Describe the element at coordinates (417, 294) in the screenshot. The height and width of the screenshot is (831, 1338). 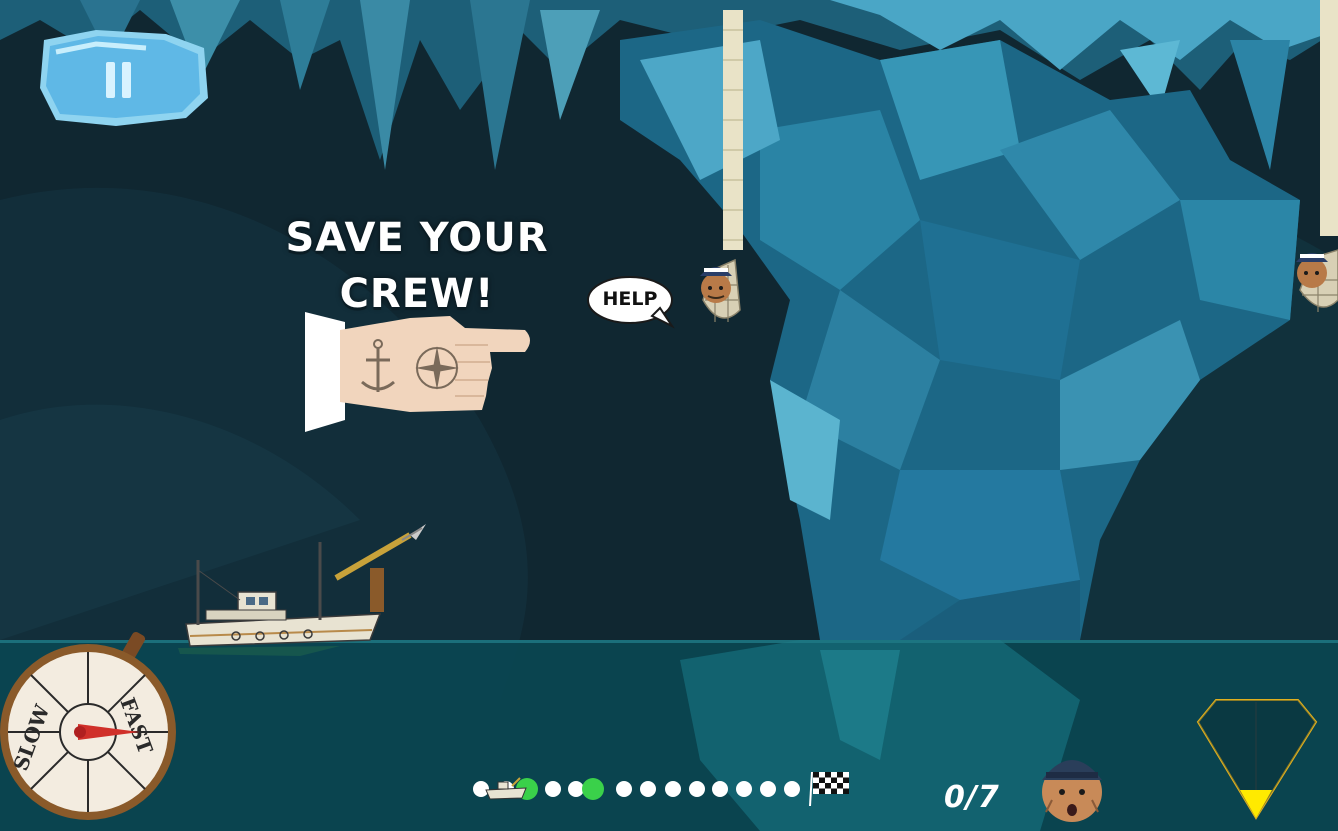
I see `tutorial-line-2: CREW!` at that location.